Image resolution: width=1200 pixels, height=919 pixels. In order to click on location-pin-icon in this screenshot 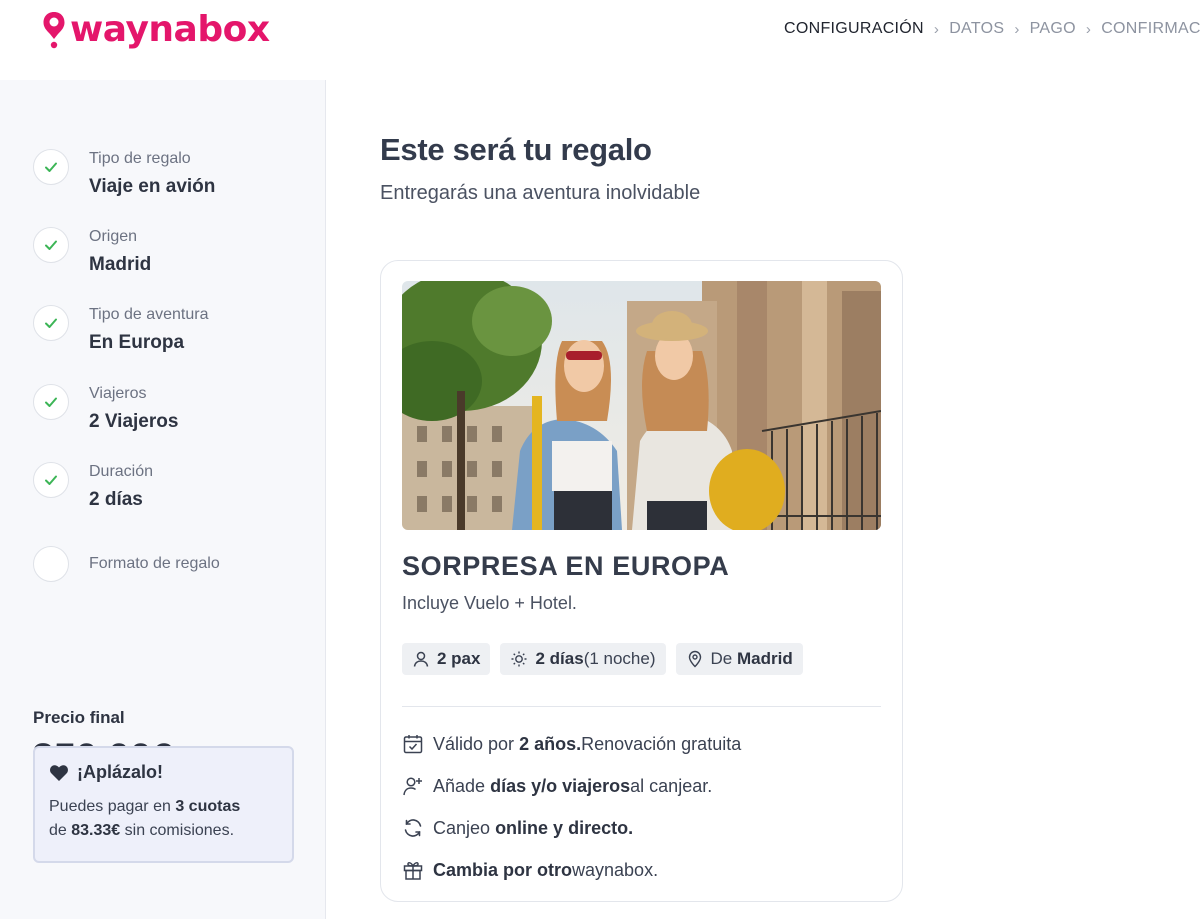, I will do `click(694, 659)`.